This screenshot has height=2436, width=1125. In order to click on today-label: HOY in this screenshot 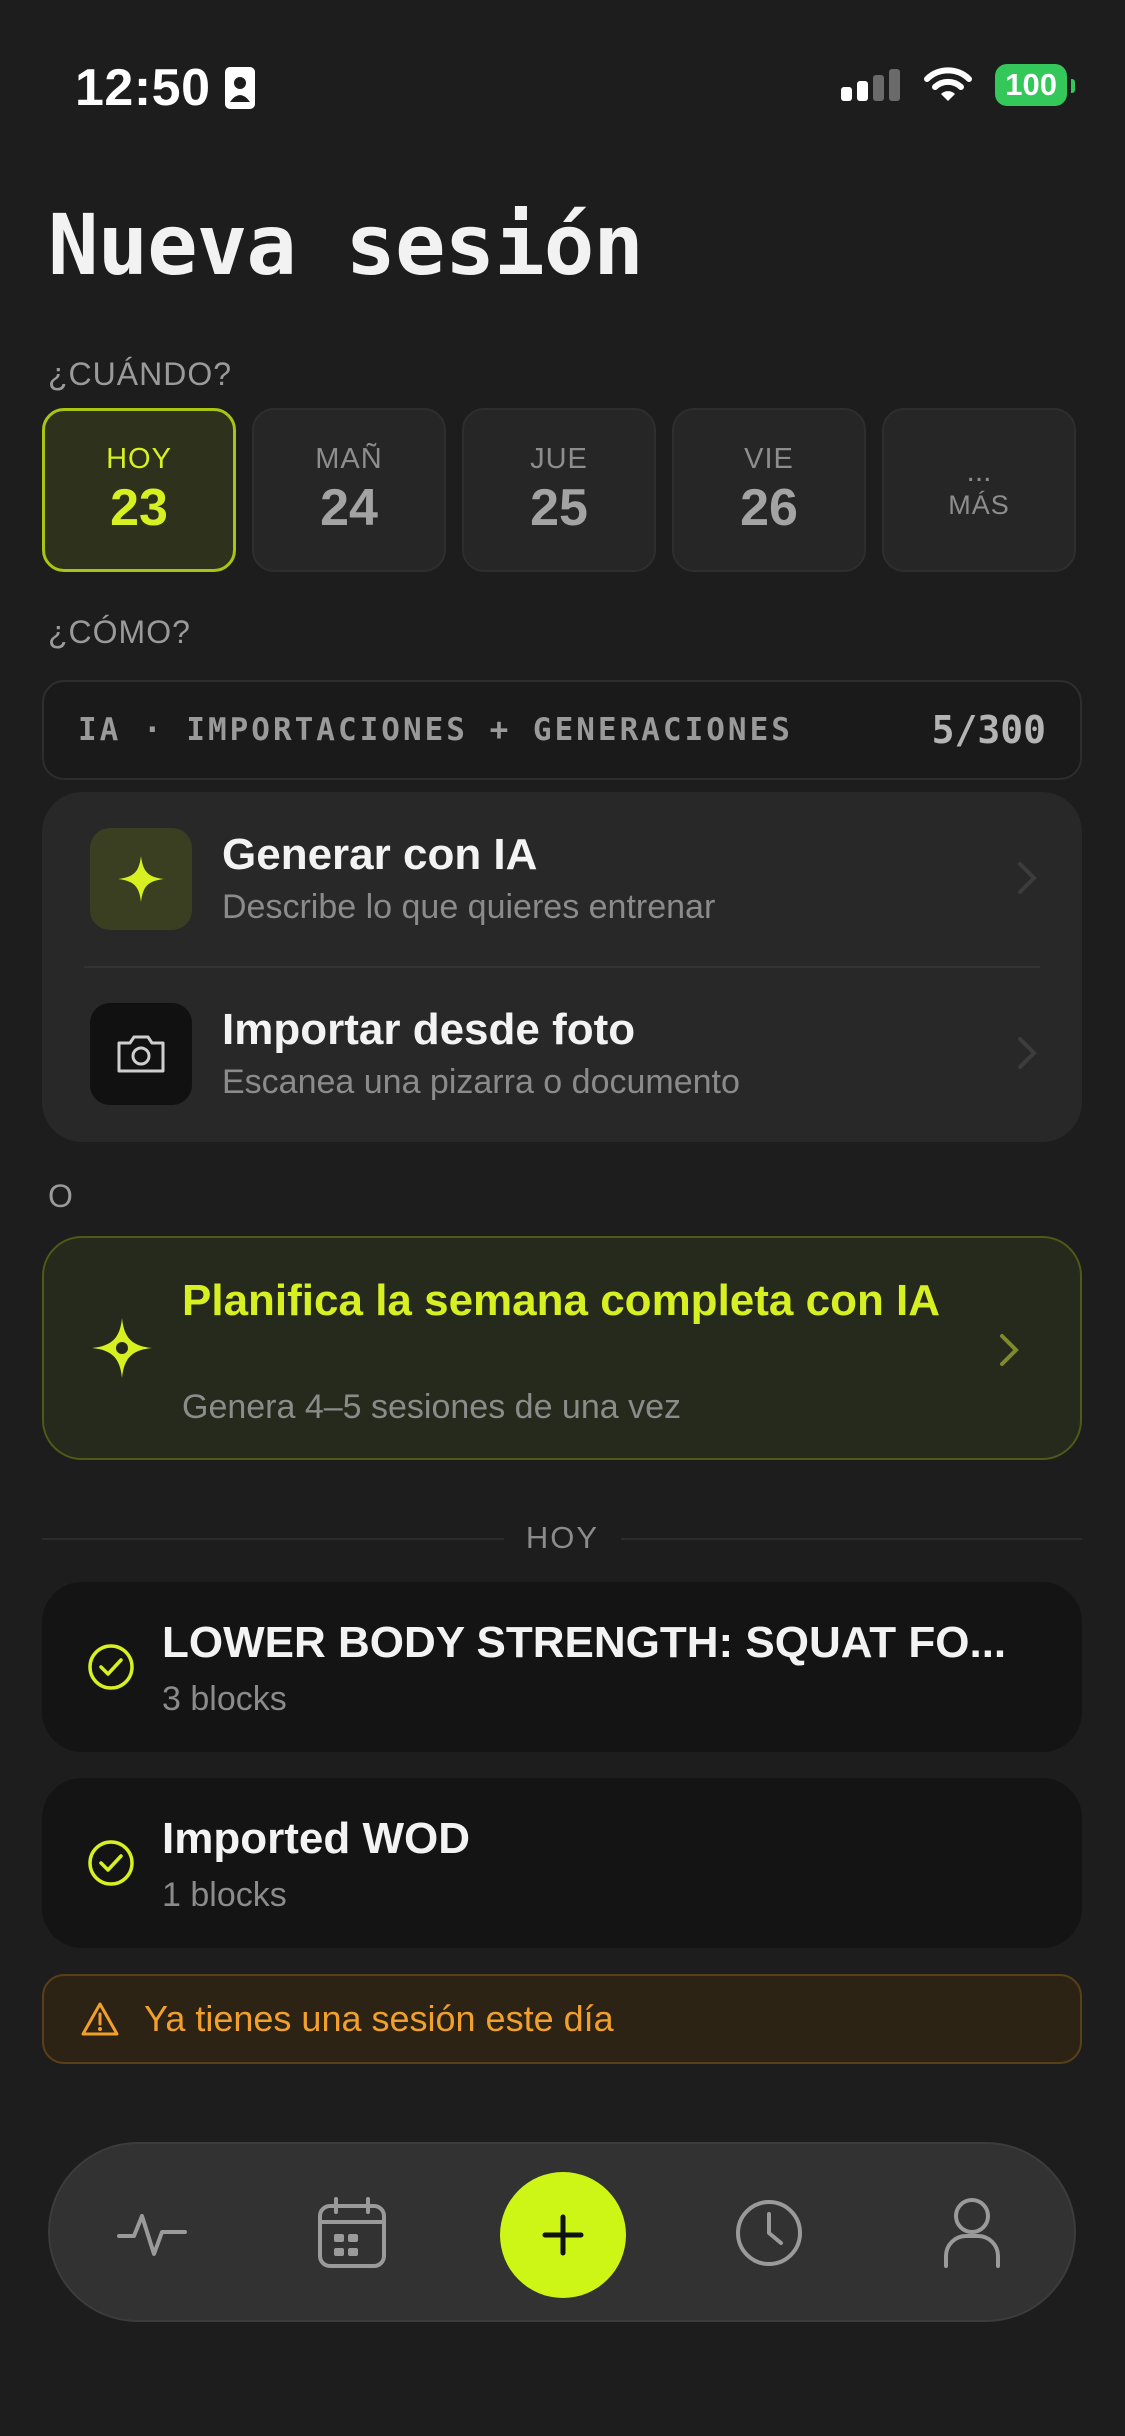, I will do `click(562, 1537)`.